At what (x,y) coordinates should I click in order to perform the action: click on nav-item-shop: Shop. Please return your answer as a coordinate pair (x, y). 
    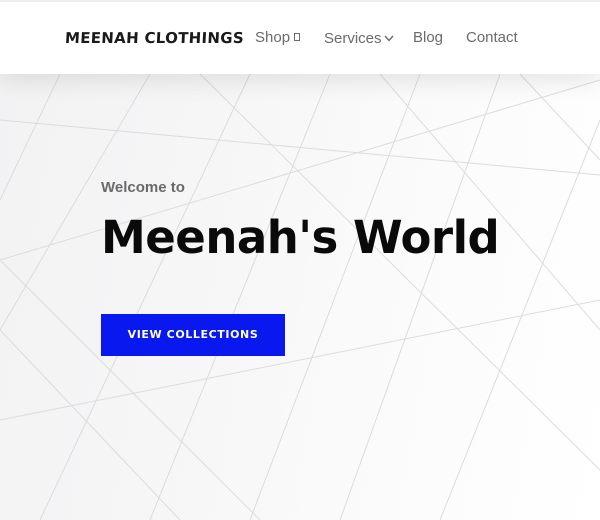
    Looking at the image, I should click on (278, 38).